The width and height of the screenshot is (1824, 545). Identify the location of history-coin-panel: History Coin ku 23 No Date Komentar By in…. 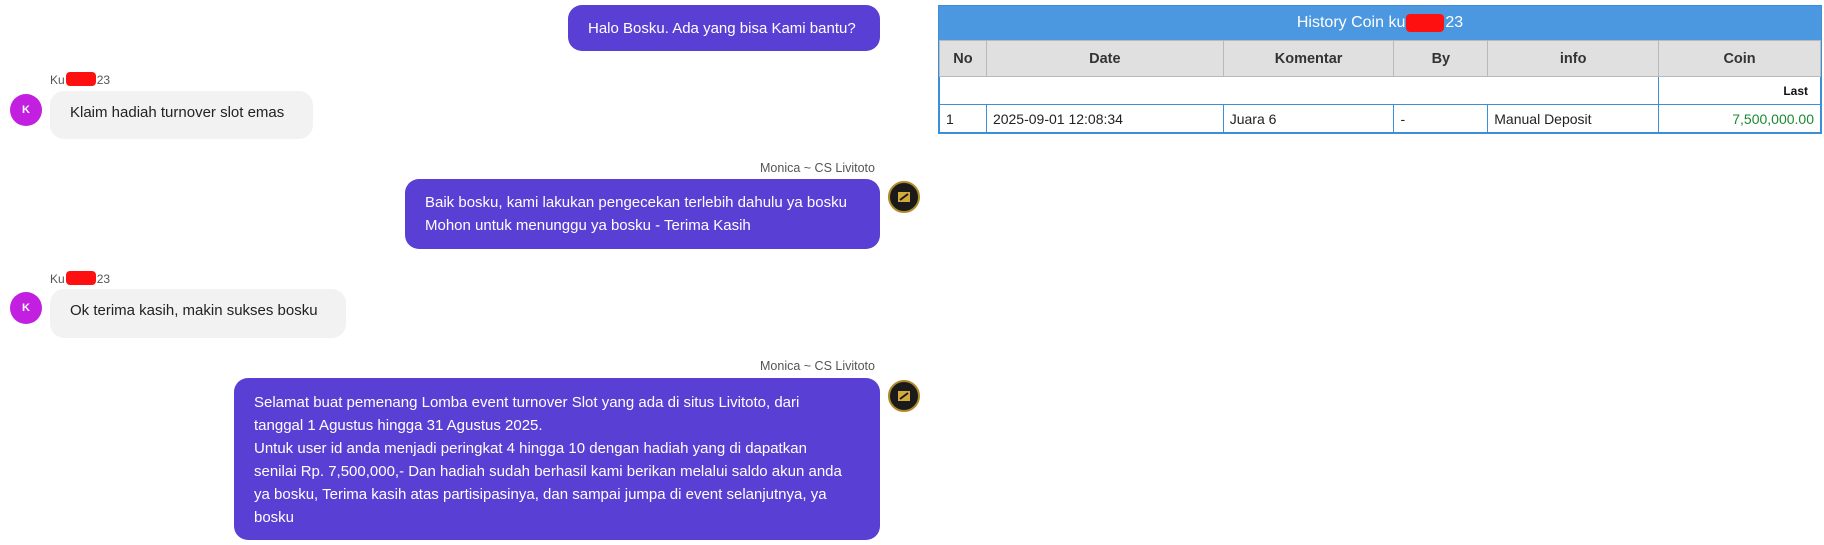
(1380, 69).